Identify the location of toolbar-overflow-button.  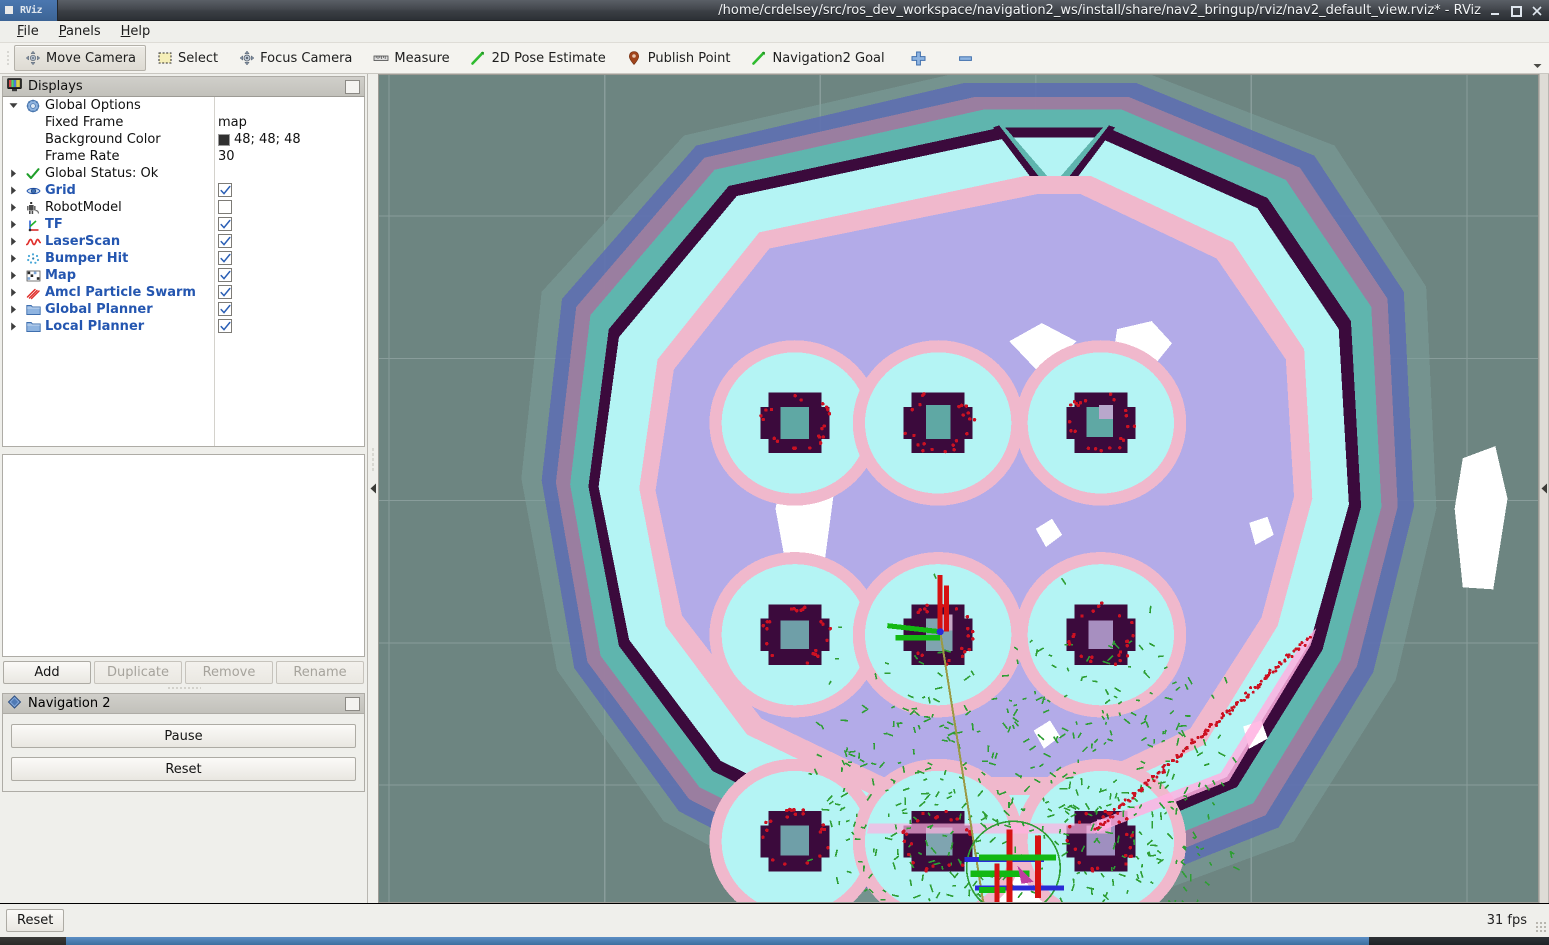
(1537, 66).